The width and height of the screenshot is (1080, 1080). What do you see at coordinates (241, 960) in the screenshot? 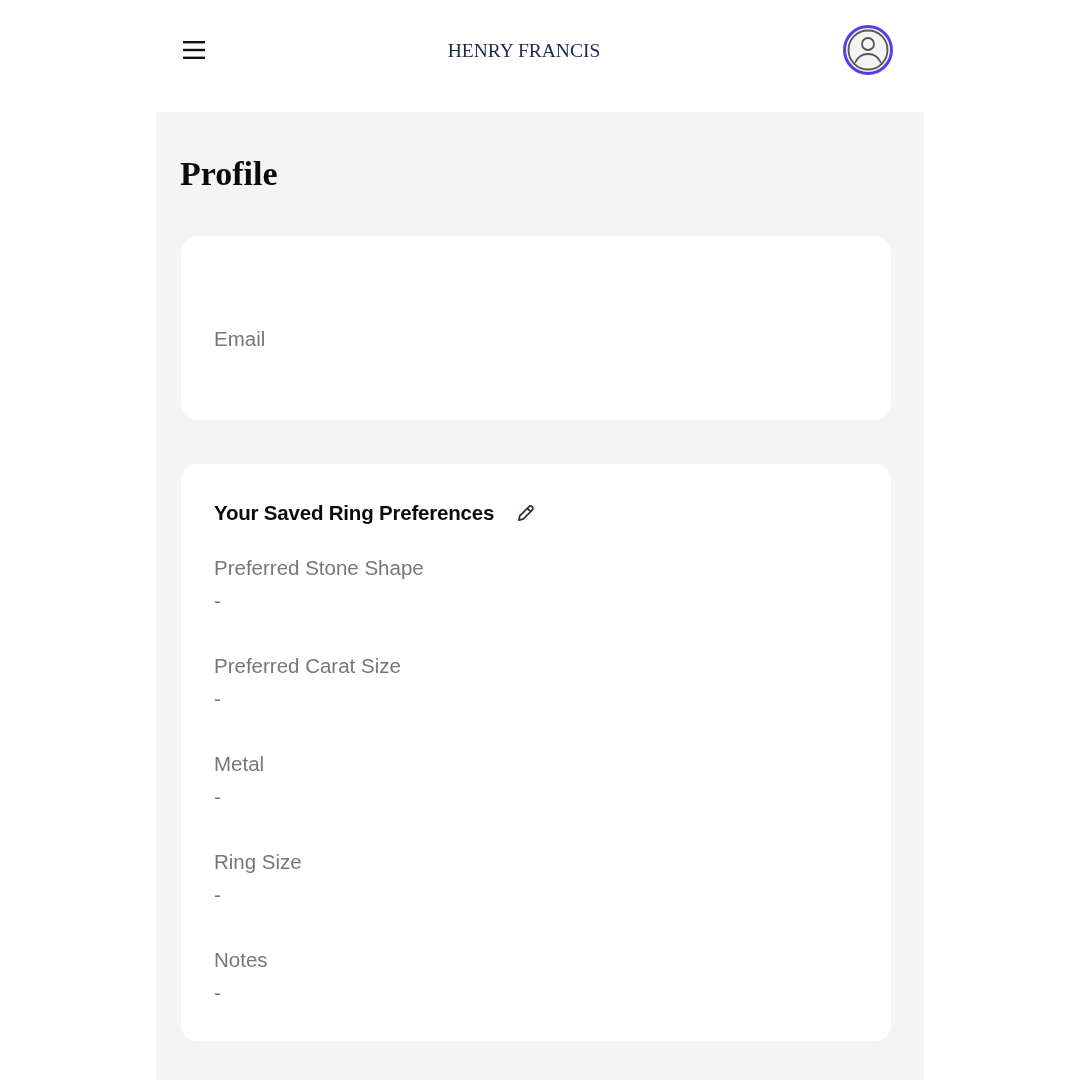
I see `field-label: Notes` at bounding box center [241, 960].